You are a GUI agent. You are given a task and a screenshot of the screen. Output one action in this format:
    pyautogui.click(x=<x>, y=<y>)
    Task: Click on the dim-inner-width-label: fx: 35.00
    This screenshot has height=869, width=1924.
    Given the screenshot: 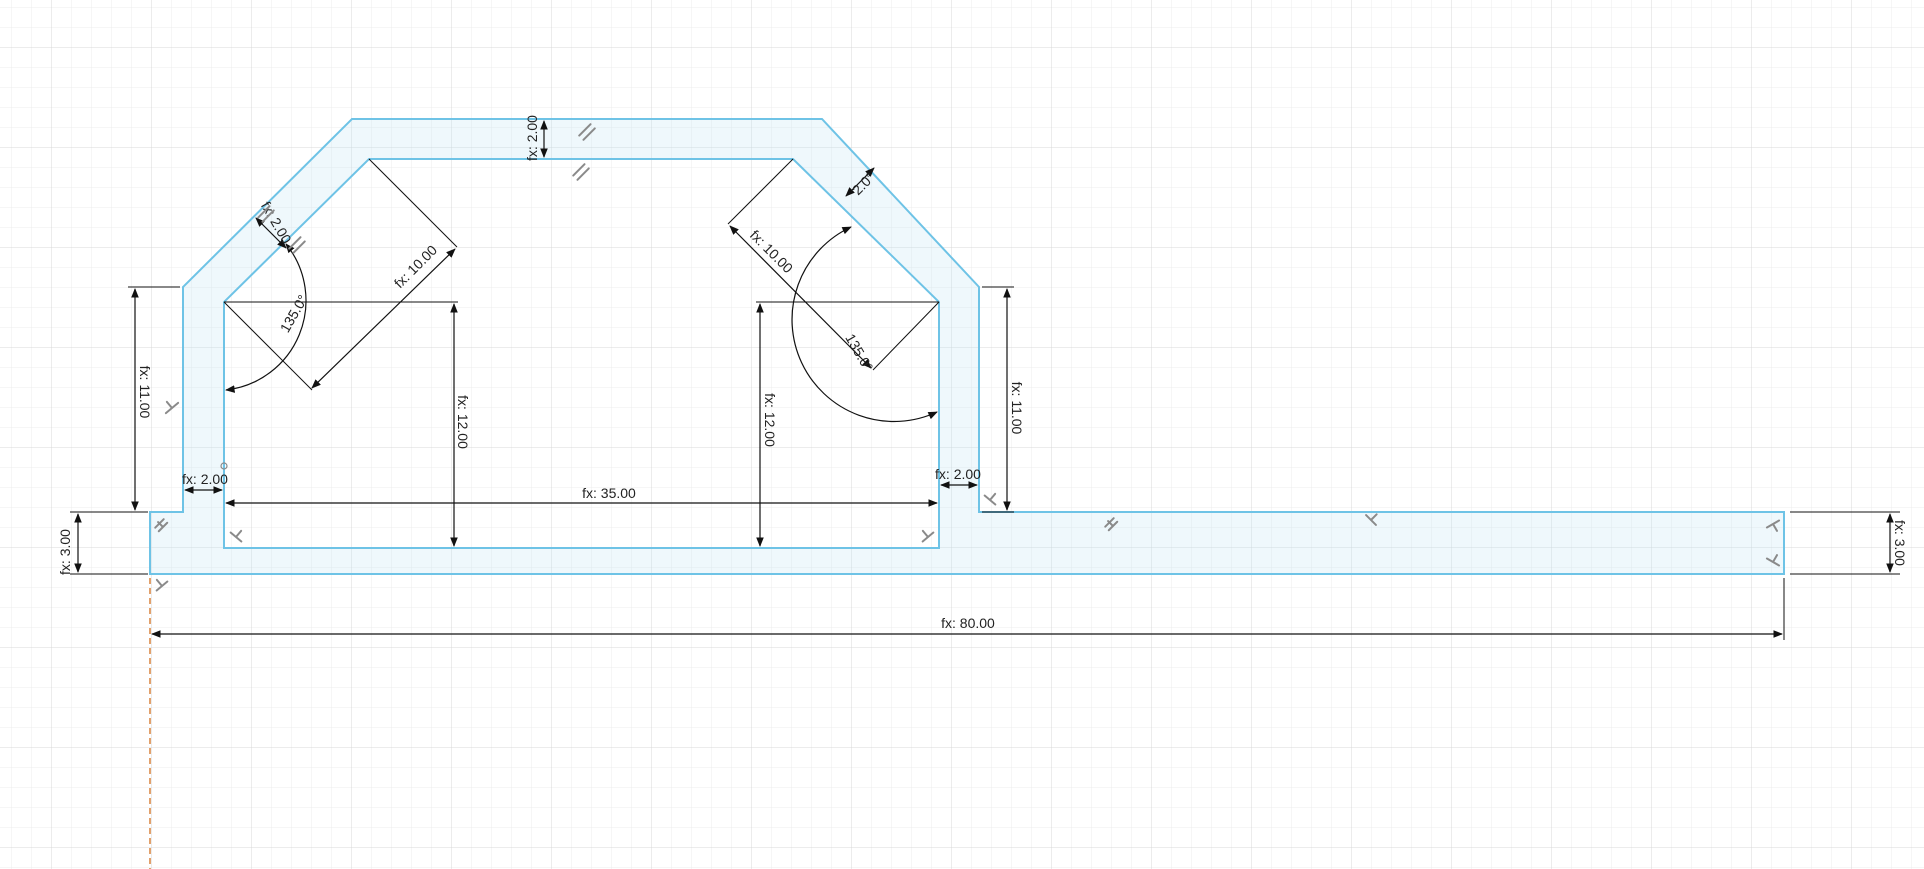 What is the action you would take?
    pyautogui.click(x=609, y=493)
    